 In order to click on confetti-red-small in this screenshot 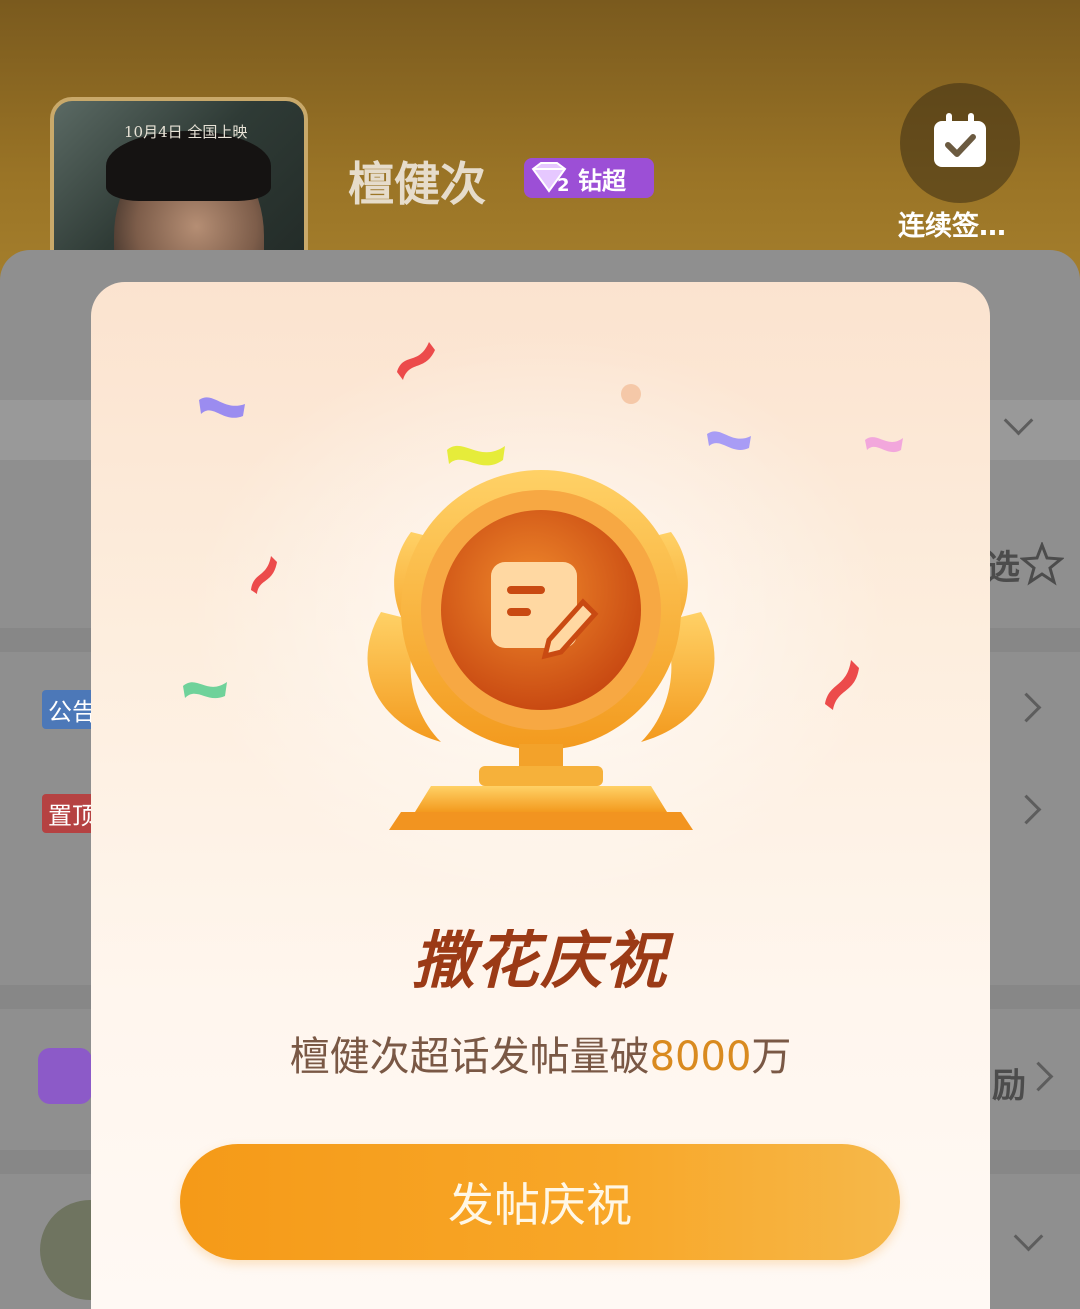, I will do `click(264, 575)`.